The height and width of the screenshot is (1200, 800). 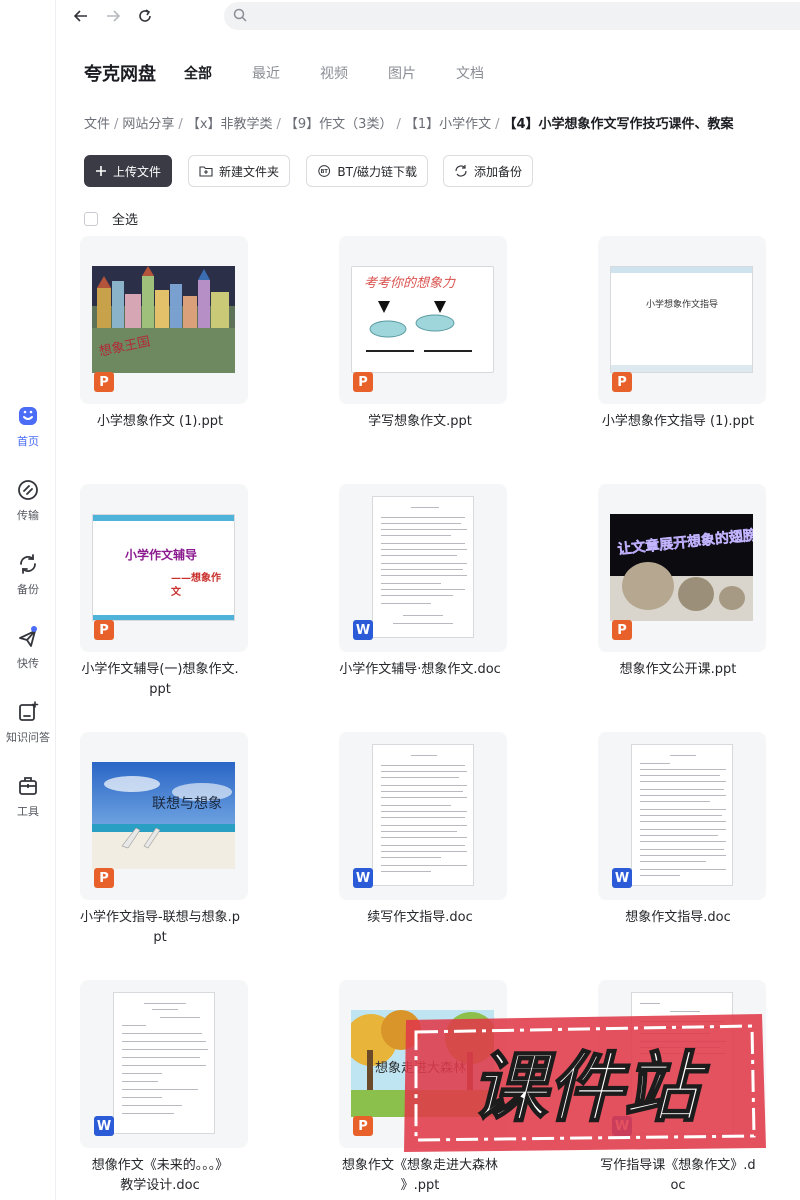 I want to click on file-name: 想象作文公开课.ppt, so click(x=678, y=669).